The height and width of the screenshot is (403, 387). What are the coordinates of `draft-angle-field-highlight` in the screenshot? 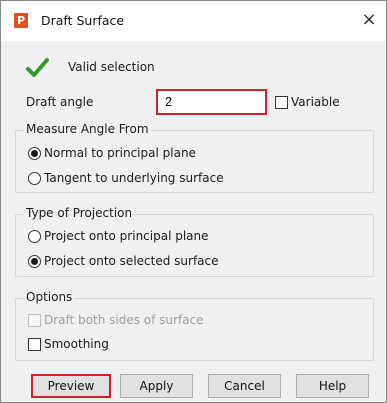 It's located at (211, 102).